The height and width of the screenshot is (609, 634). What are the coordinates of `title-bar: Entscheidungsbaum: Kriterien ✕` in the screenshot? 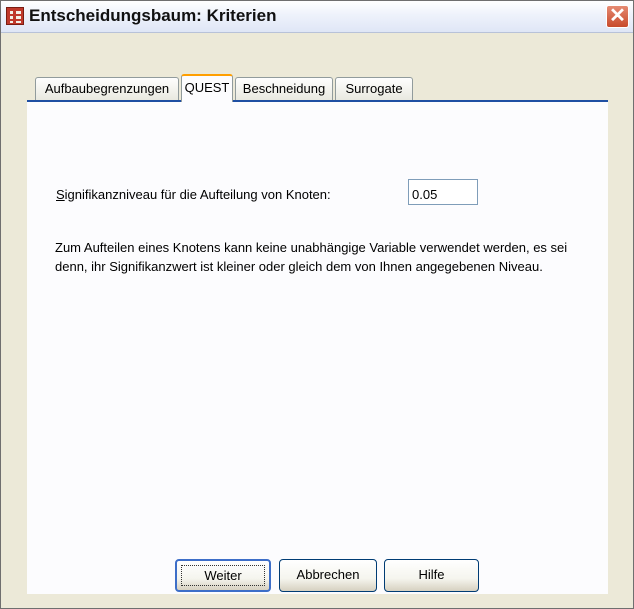 It's located at (317, 17).